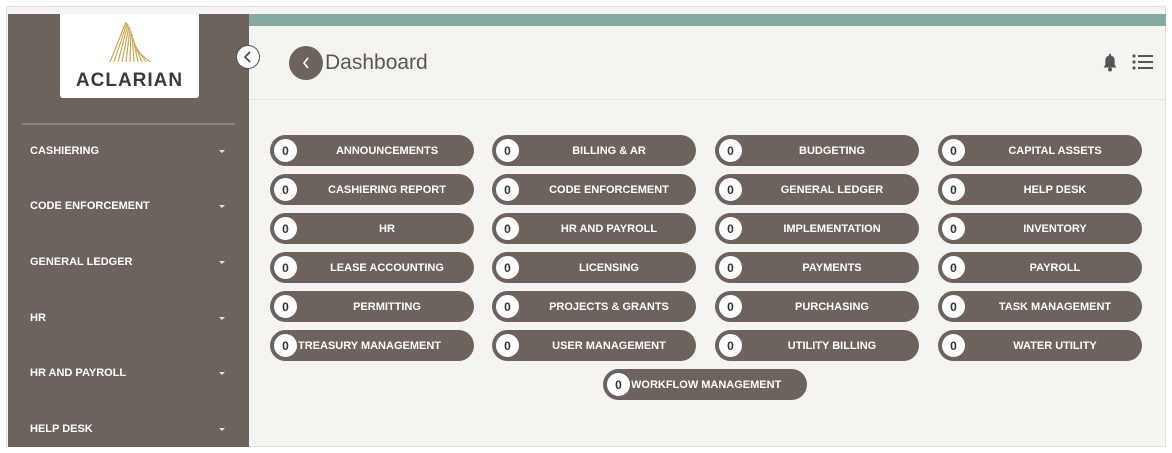 Image resolution: width=1172 pixels, height=453 pixels. I want to click on module-label: PAYMENTS, so click(832, 267).